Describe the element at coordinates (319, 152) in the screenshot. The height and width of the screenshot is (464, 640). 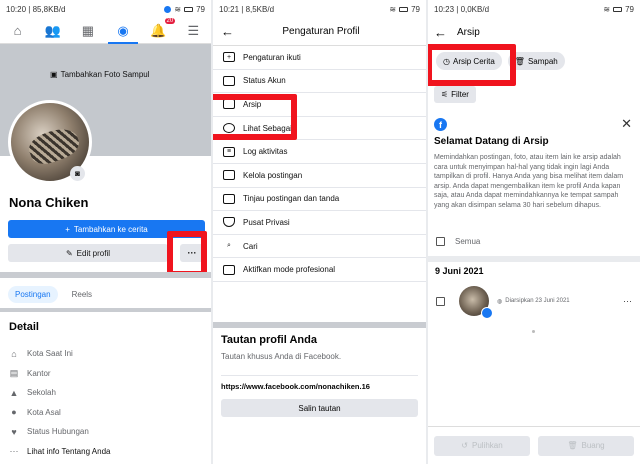
I see `menu-item-activity-log: ≡ Log aktivitas` at that location.